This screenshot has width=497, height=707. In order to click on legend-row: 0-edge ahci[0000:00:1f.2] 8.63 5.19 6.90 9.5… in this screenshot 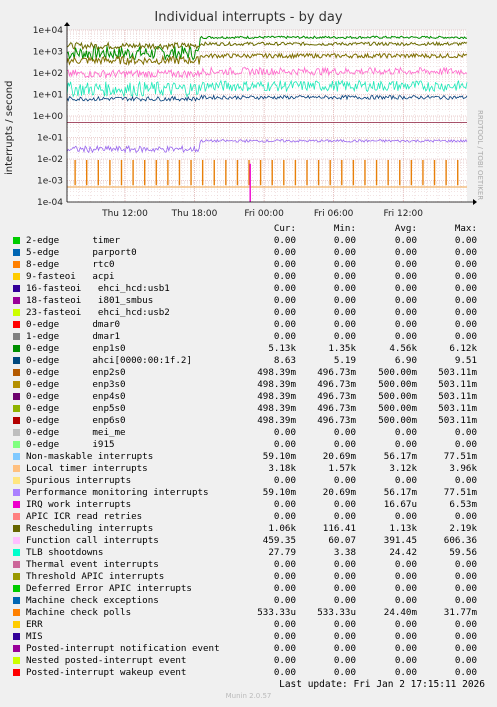, I will do `click(252, 361)`.